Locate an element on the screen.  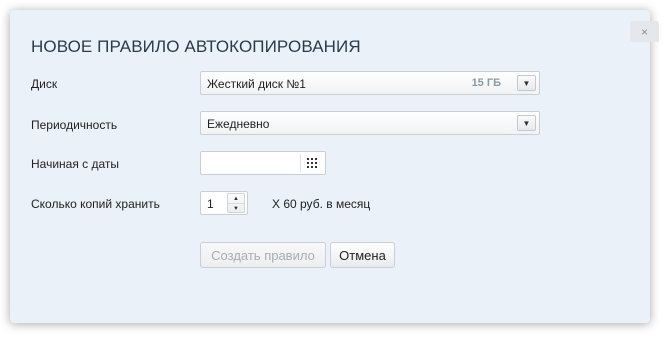
close-button: × is located at coordinates (644, 31).